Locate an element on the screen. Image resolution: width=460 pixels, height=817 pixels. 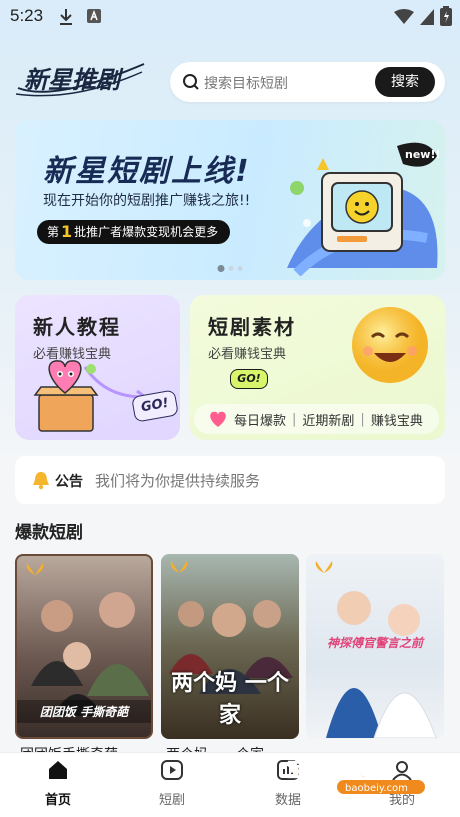
drama-poster-1: 团团饭 手撕奇葩 is located at coordinates (84, 646).